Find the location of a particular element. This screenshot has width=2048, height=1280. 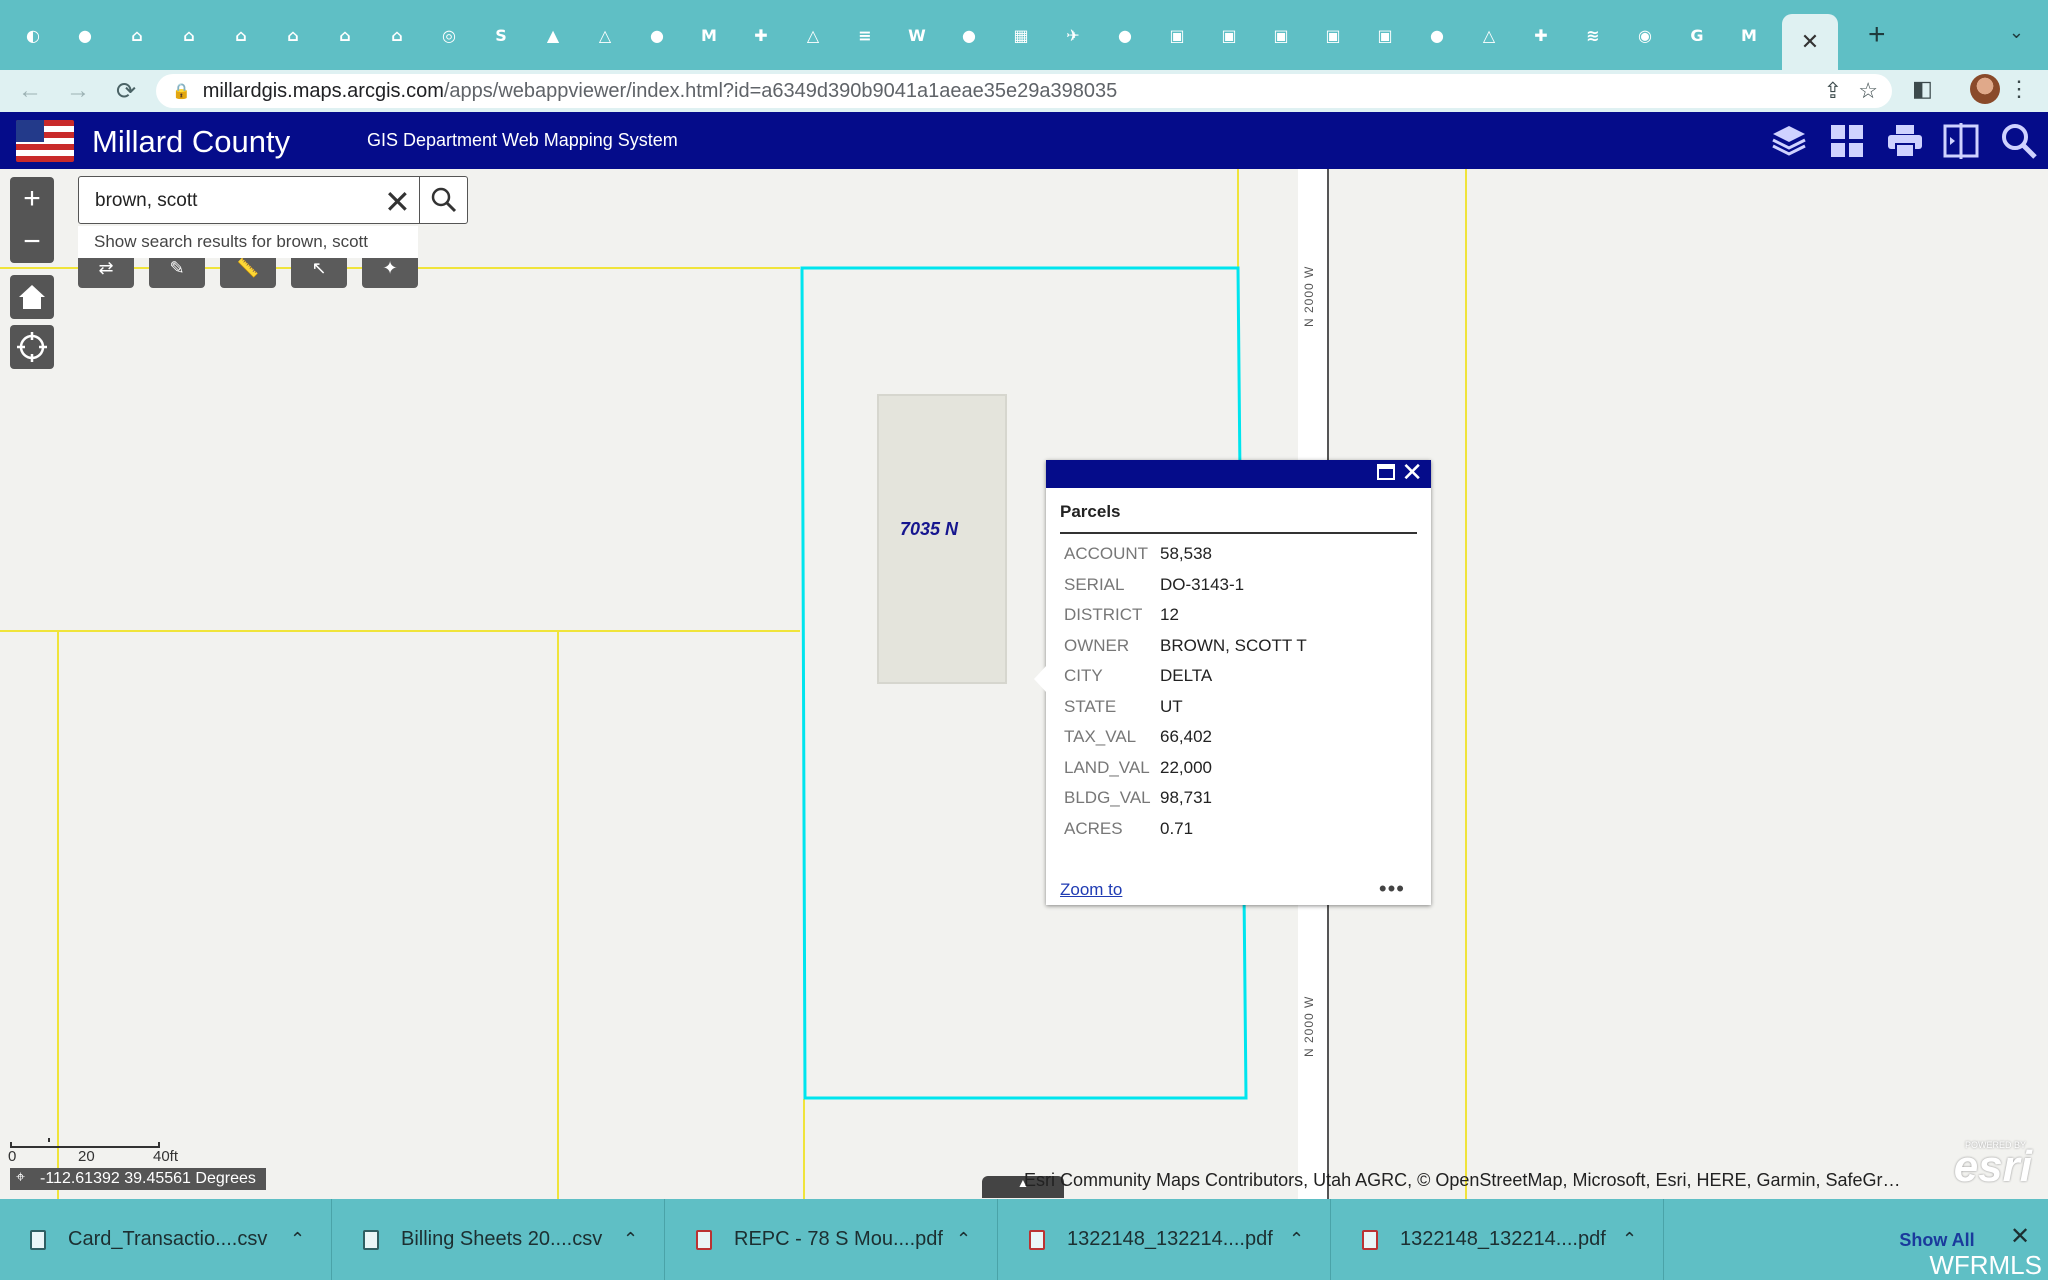

reload-button: ⟳ is located at coordinates (126, 91).